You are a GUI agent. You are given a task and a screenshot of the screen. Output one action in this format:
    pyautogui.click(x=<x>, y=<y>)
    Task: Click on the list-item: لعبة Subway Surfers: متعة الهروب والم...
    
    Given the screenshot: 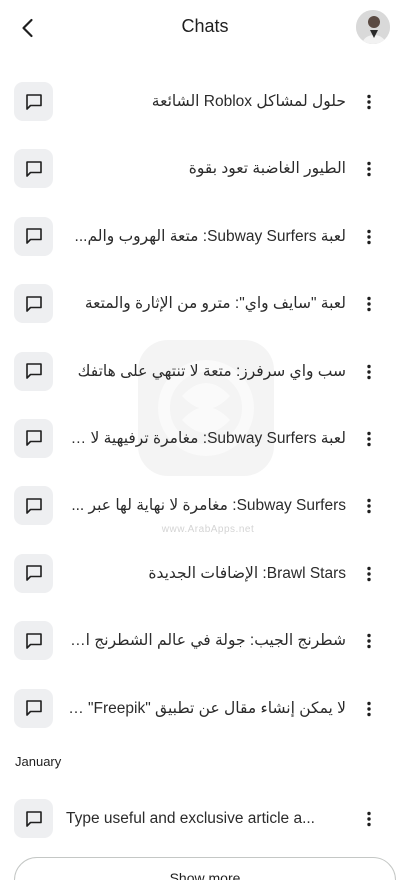 What is the action you would take?
    pyautogui.click(x=205, y=236)
    